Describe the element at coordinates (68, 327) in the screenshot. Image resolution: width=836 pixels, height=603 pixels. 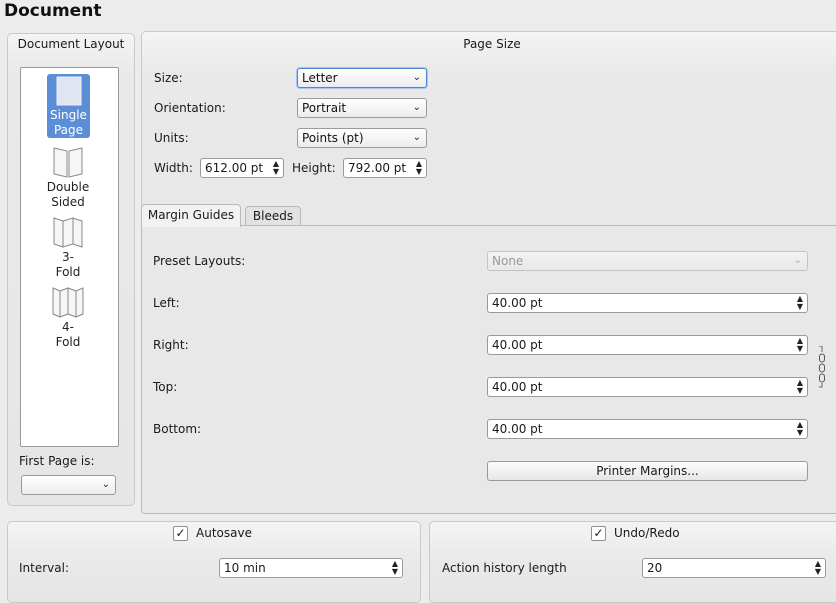
I see `layout-4-fold-line1: 4-` at that location.